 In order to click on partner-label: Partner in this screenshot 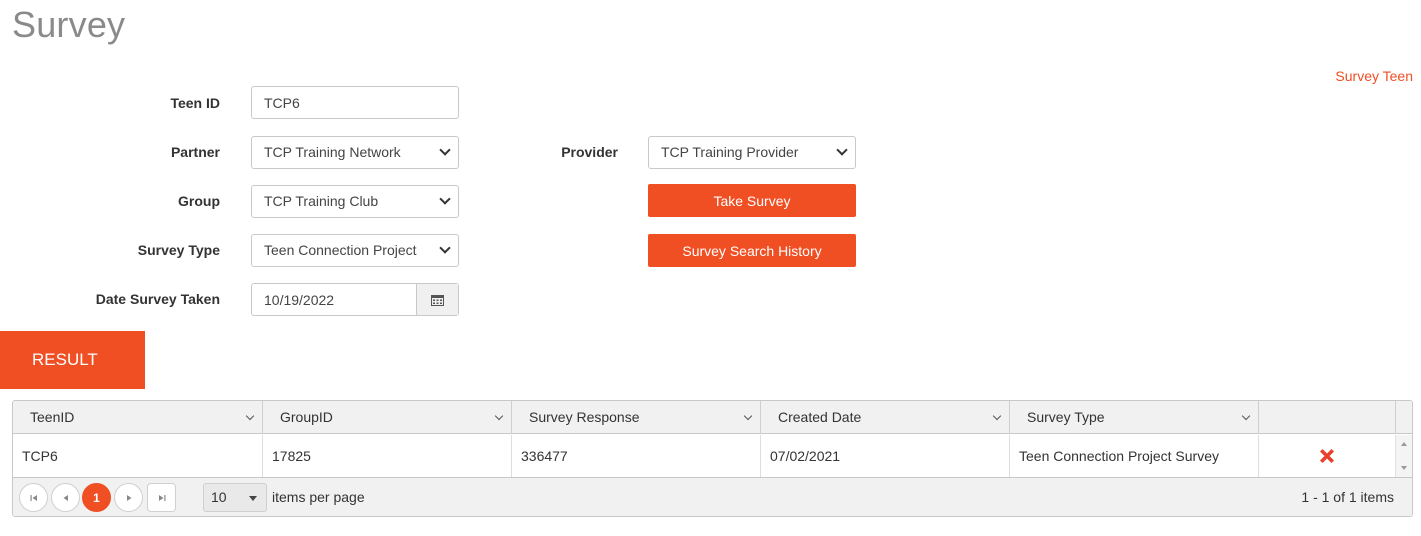, I will do `click(195, 152)`.